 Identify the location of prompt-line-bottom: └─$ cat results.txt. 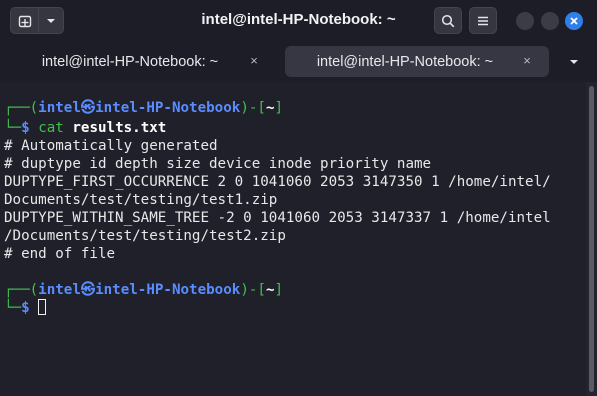
(85, 128).